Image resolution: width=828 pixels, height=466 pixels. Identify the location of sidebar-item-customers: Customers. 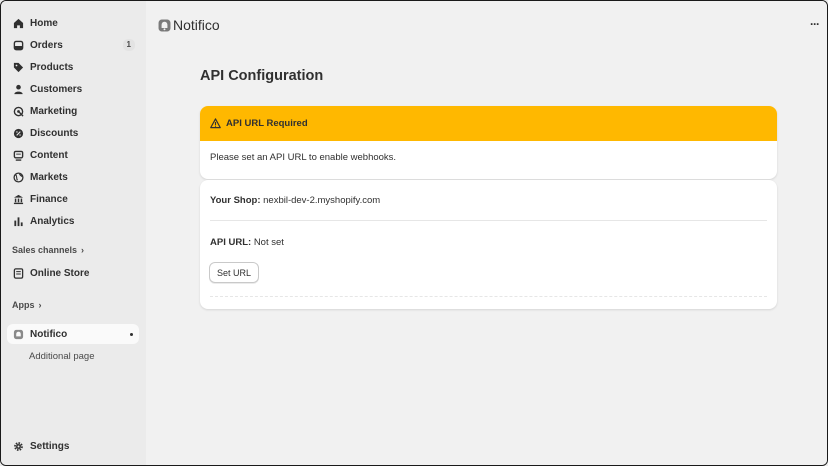
(73, 89).